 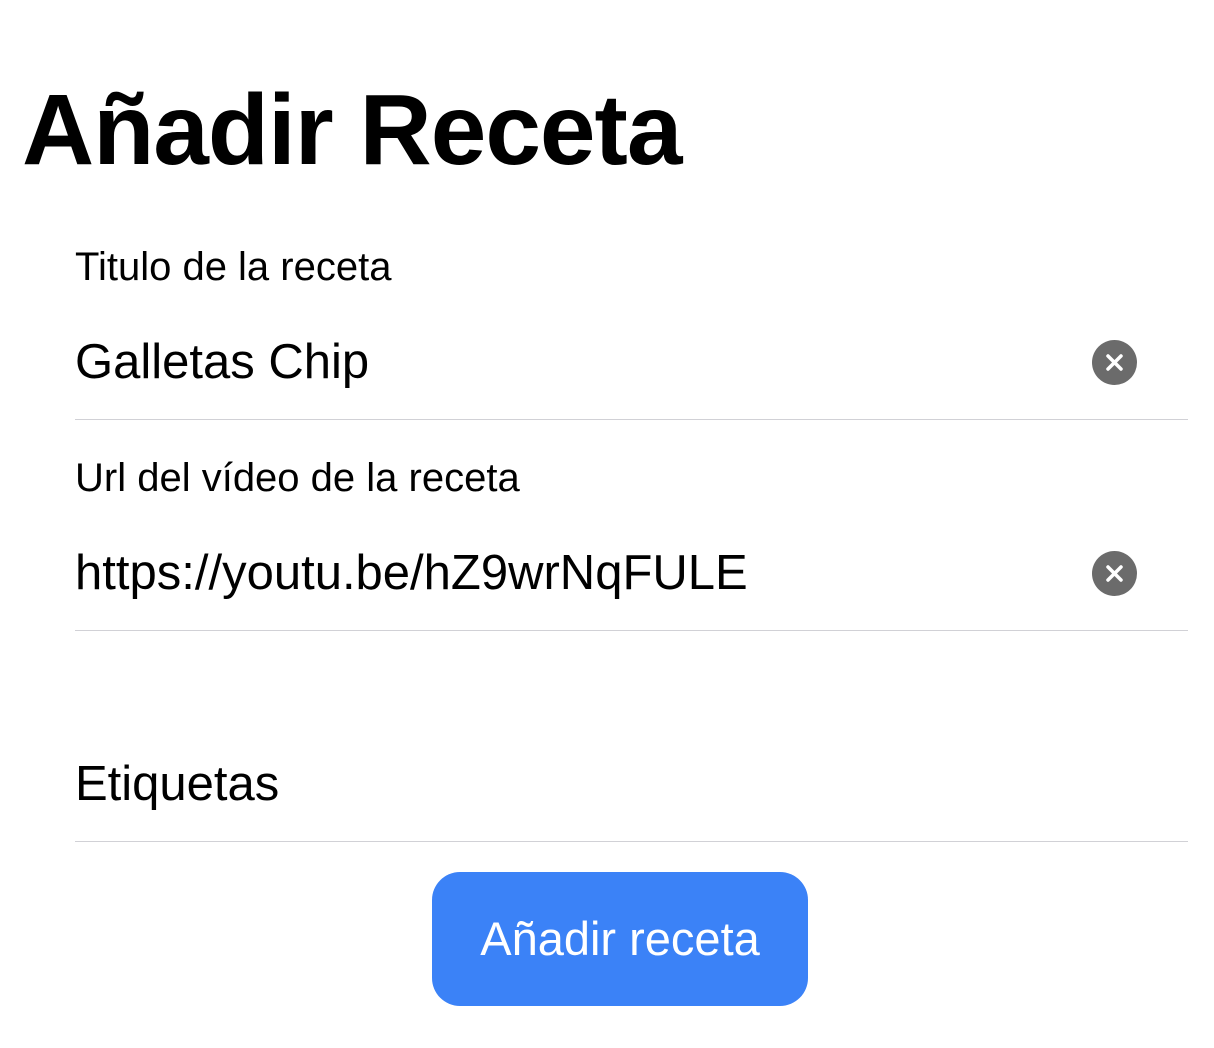 I want to click on recipe-title-input, so click(x=575, y=362).